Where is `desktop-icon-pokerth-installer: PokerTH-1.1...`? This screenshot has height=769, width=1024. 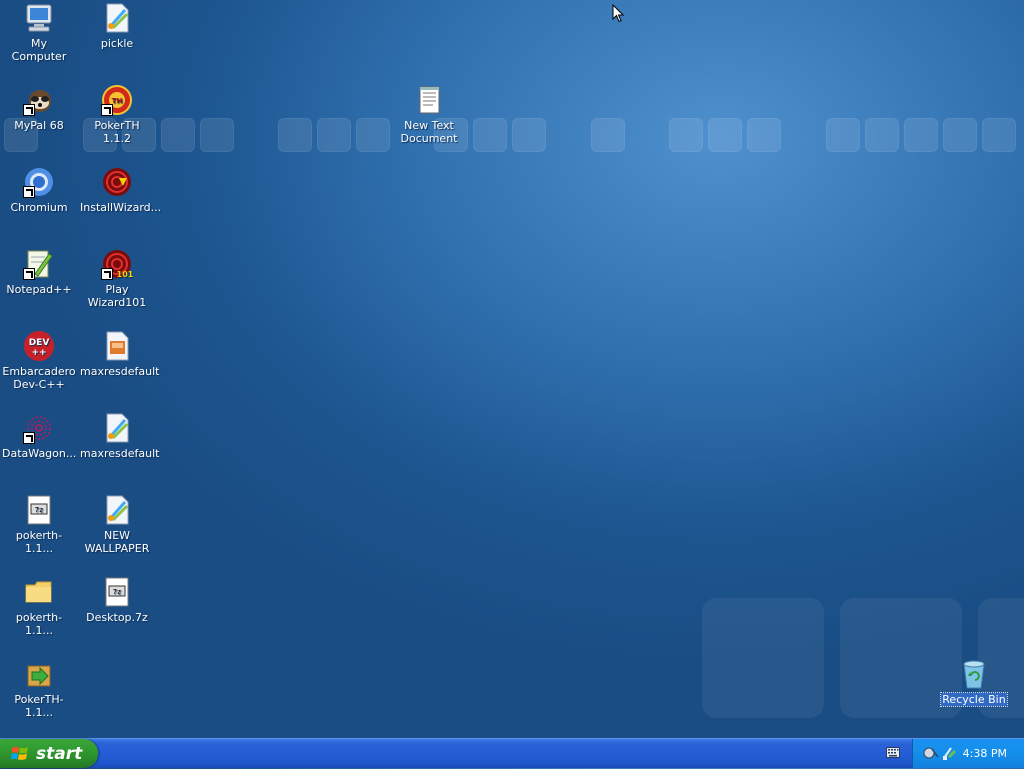
desktop-icon-pokerth-installer: PokerTH-1.1... is located at coordinates (39, 688).